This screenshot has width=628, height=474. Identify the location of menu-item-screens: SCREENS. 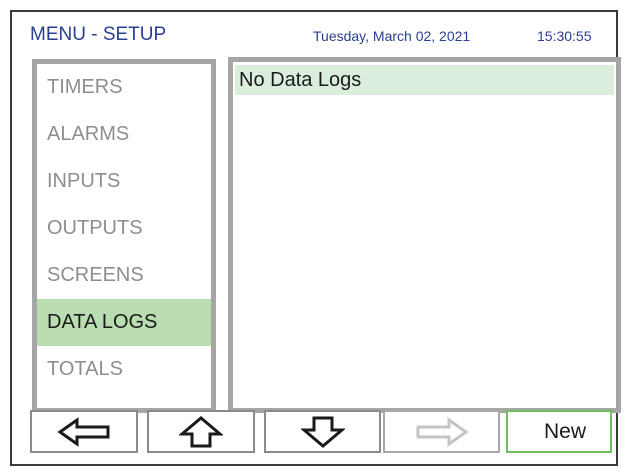
(124, 275).